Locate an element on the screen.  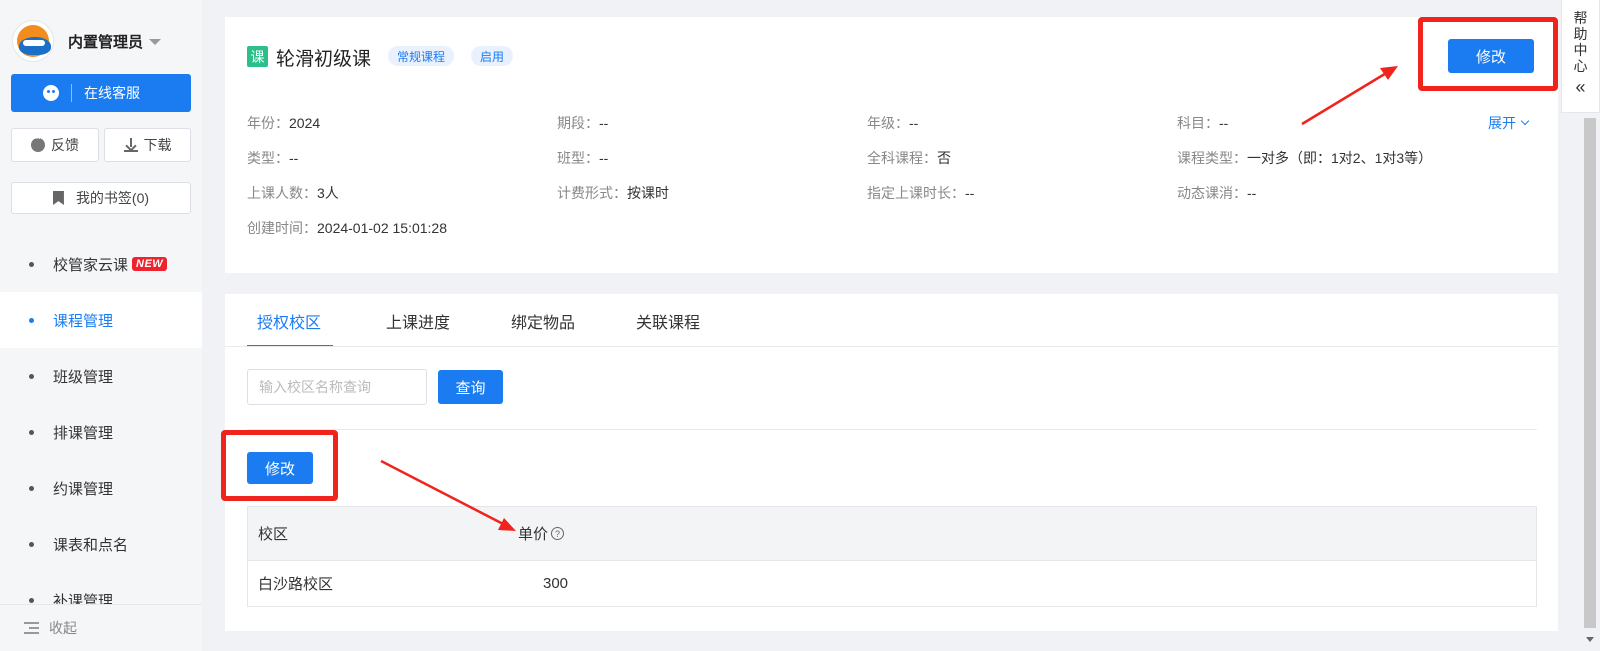
campus-search-input is located at coordinates (337, 387).